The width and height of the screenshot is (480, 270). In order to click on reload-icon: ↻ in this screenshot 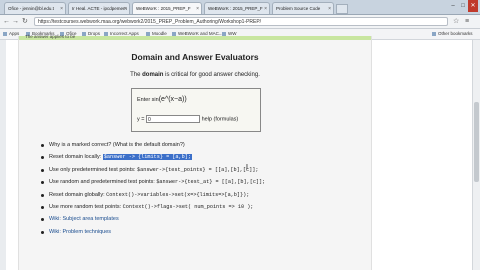, I will do `click(25, 21)`.